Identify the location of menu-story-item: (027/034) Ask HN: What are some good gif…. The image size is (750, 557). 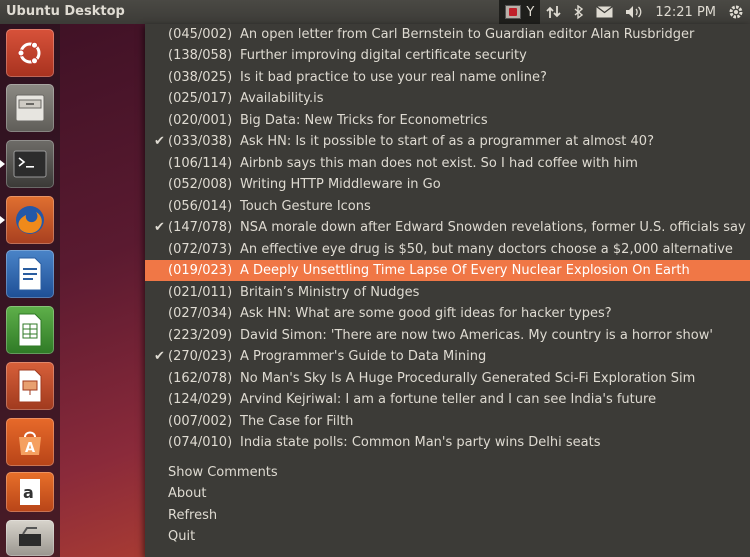
(447, 313).